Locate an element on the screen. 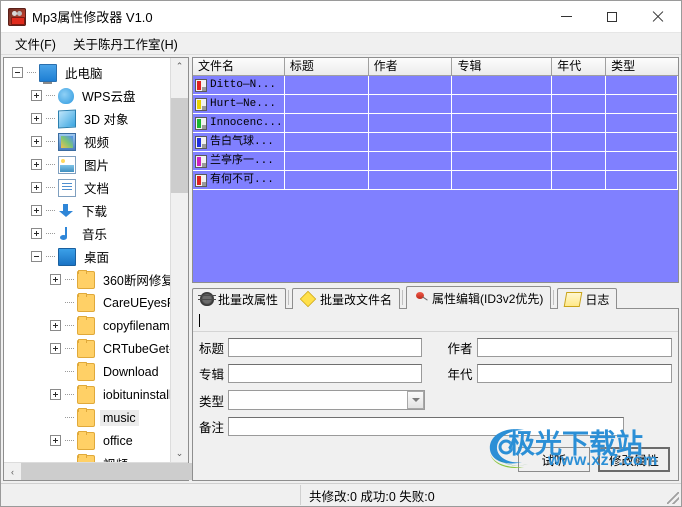  column-header: 标题 is located at coordinates (326, 67).